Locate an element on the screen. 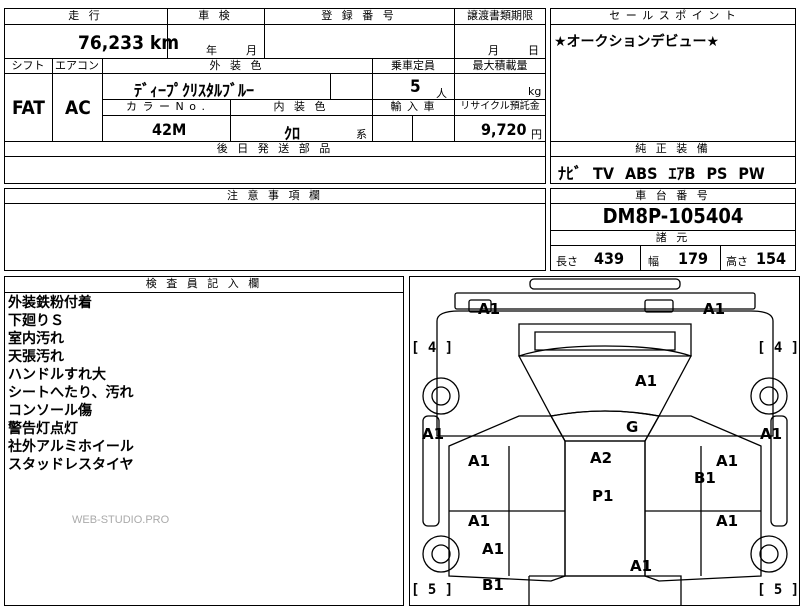 This screenshot has height=606, width=800. capacity-value: 5 is located at coordinates (415, 87).